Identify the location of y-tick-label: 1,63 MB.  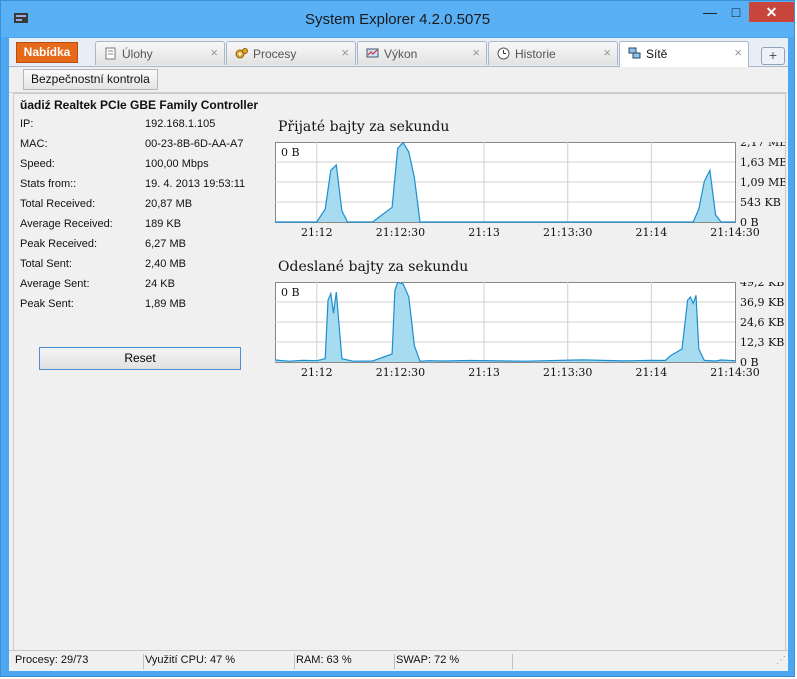
(762, 162).